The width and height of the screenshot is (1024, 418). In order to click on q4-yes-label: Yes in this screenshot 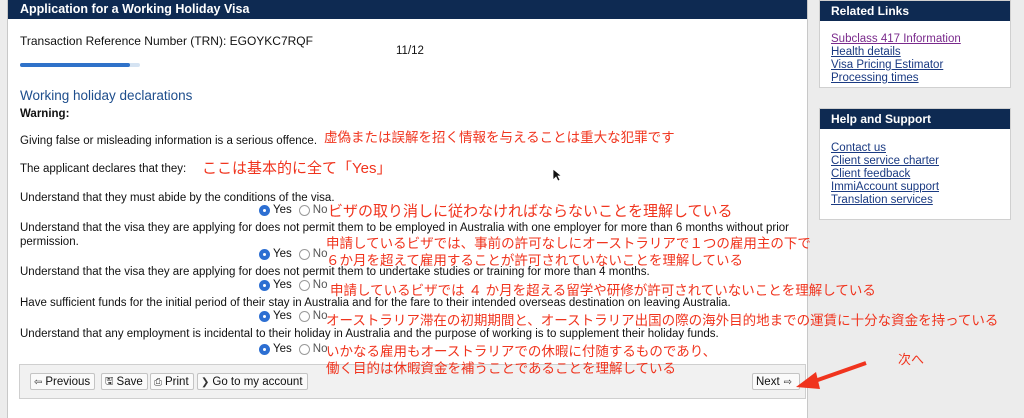, I will do `click(282, 316)`.